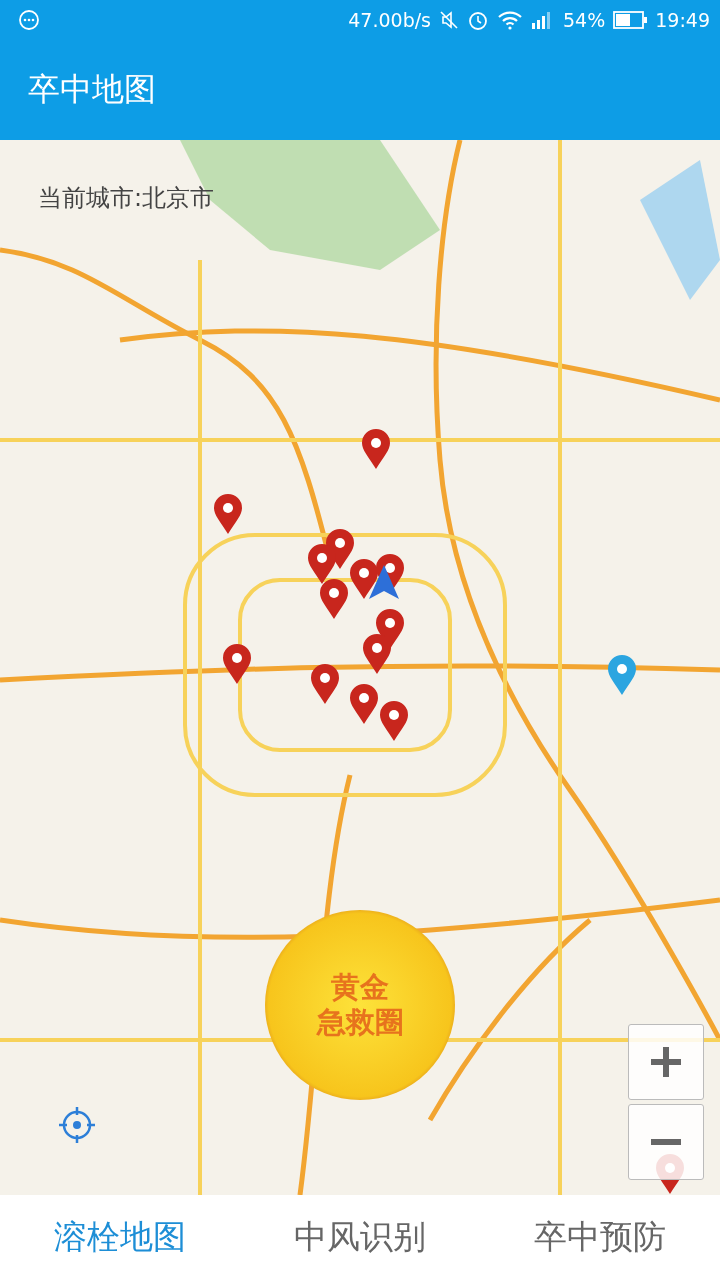 This screenshot has width=720, height=1280. I want to click on navigation-arrow-icon, so click(384, 582).